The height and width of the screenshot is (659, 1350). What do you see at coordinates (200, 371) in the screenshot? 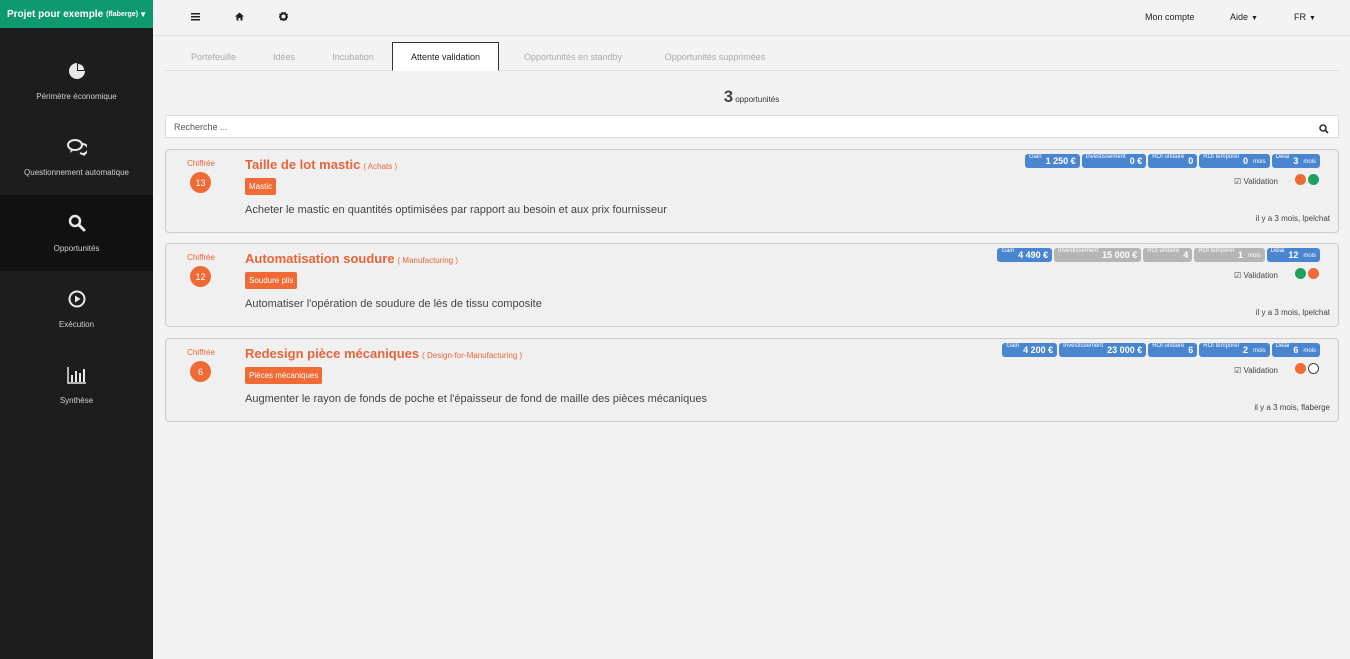
I see `score-badge: 6` at bounding box center [200, 371].